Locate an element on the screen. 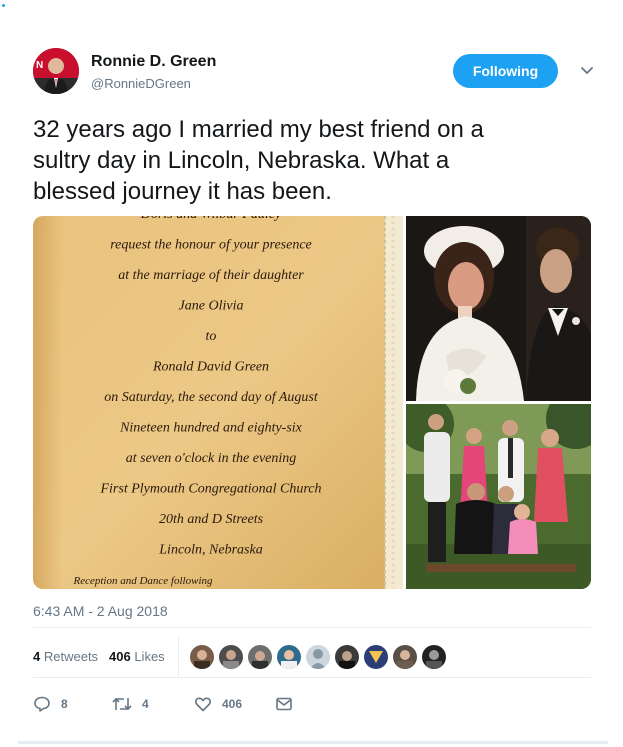 The image size is (623, 747). retweets-stat: 4 Retweets is located at coordinates (65, 656).